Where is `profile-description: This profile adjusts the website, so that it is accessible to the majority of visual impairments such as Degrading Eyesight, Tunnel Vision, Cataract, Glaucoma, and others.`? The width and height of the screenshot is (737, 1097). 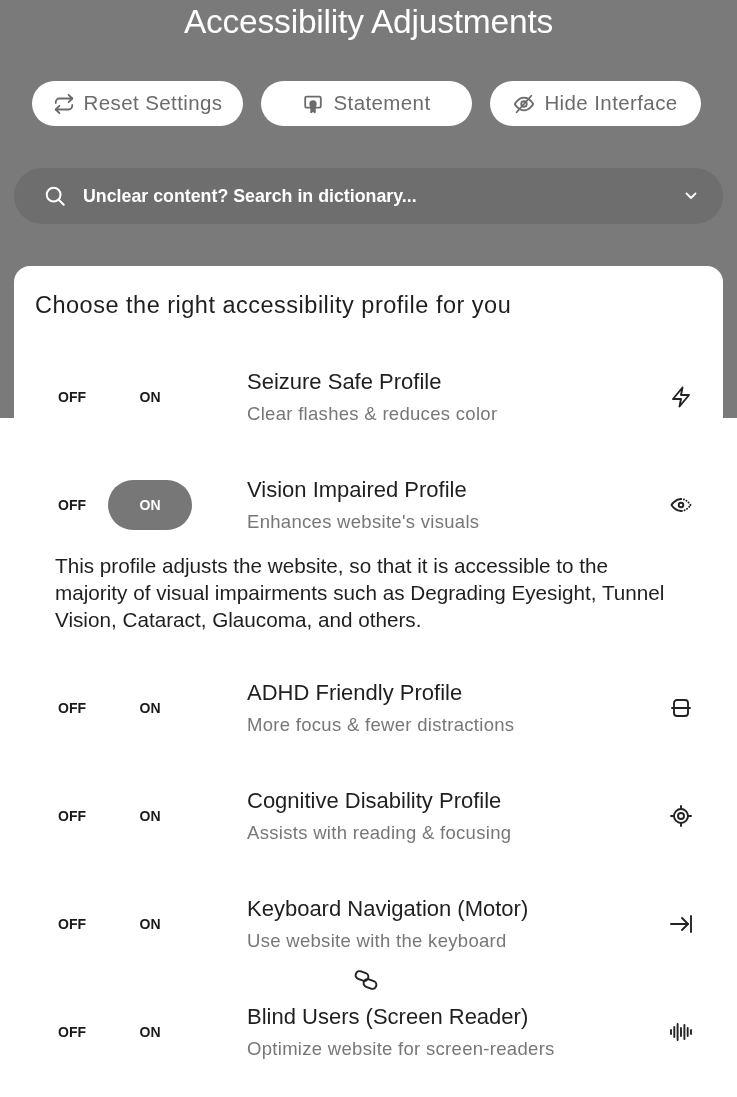 profile-description: This profile adjusts the website, so that it is accessible to the majority of visual impairments such as Degrading Eyesight, Tunnel Vision, Cataract, Glaucoma, and others. is located at coordinates (360, 593).